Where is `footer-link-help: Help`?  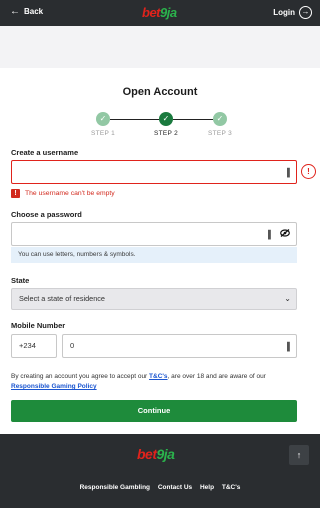 footer-link-help: Help is located at coordinates (207, 487).